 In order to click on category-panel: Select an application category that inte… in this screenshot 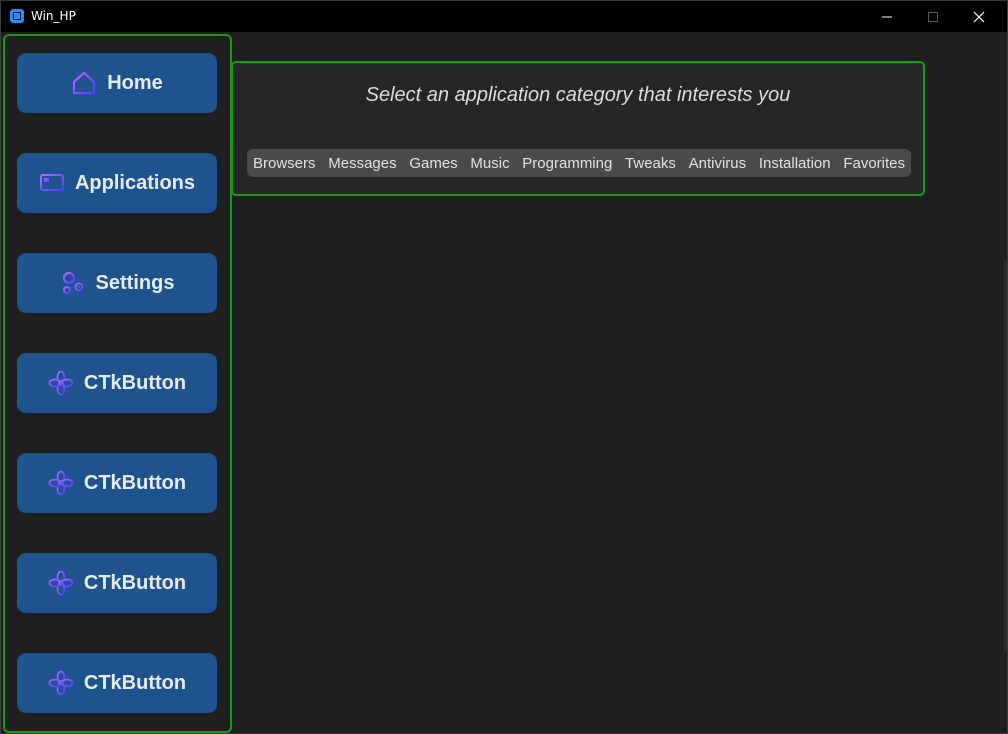, I will do `click(578, 128)`.